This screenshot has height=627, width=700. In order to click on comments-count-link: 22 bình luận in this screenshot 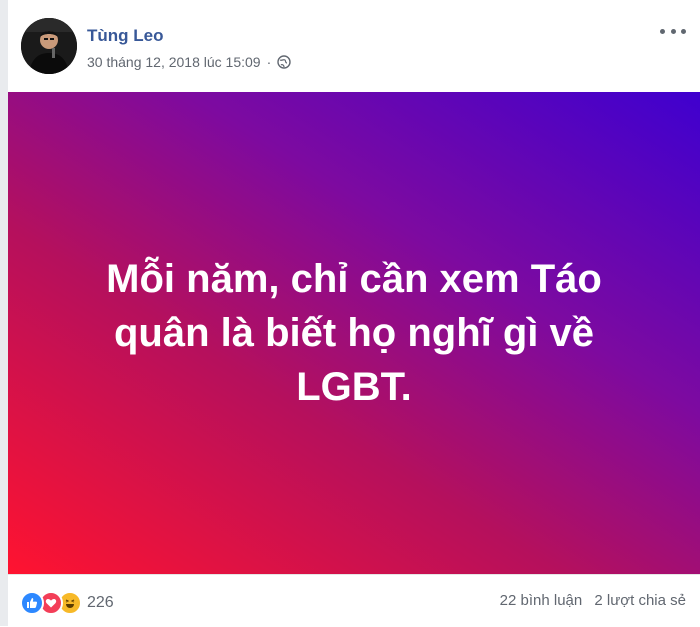, I will do `click(541, 600)`.